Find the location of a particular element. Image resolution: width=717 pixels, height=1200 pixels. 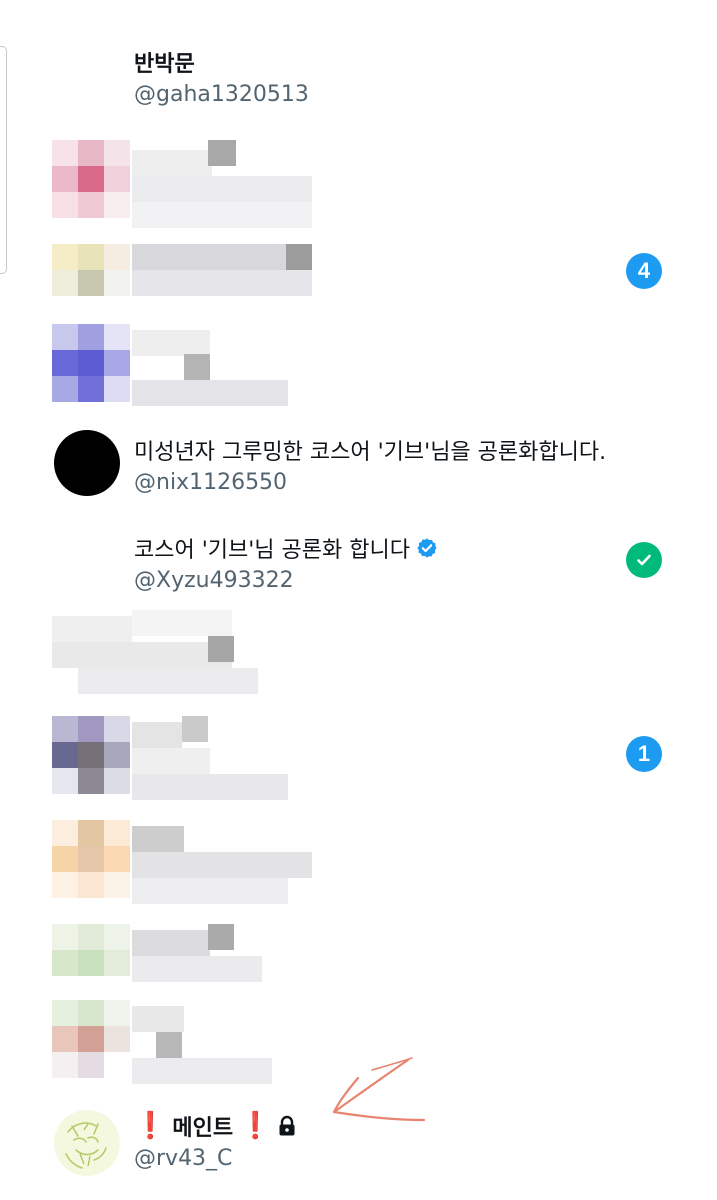

arrow-annotation is located at coordinates (379, 1089).